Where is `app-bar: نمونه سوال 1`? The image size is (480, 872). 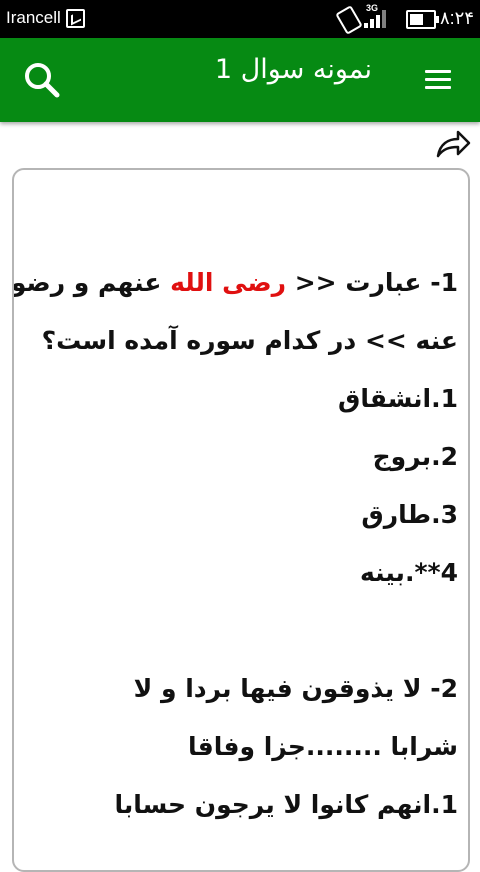 app-bar: نمونه سوال 1 is located at coordinates (240, 80).